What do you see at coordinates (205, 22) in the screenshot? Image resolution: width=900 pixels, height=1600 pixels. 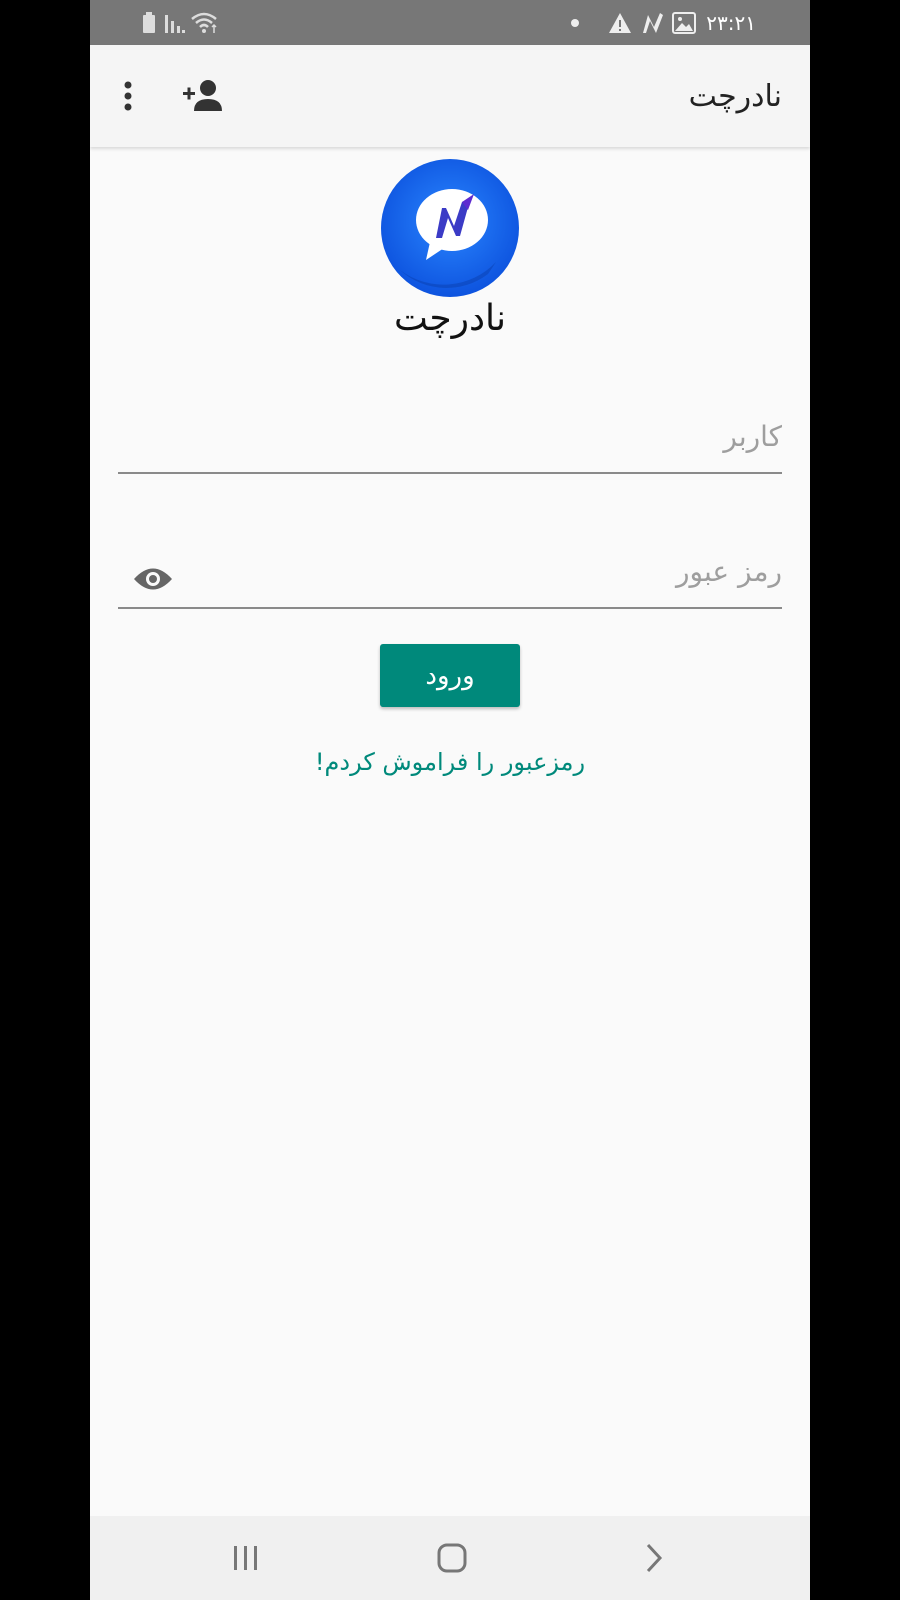 I see `wifi-icon` at bounding box center [205, 22].